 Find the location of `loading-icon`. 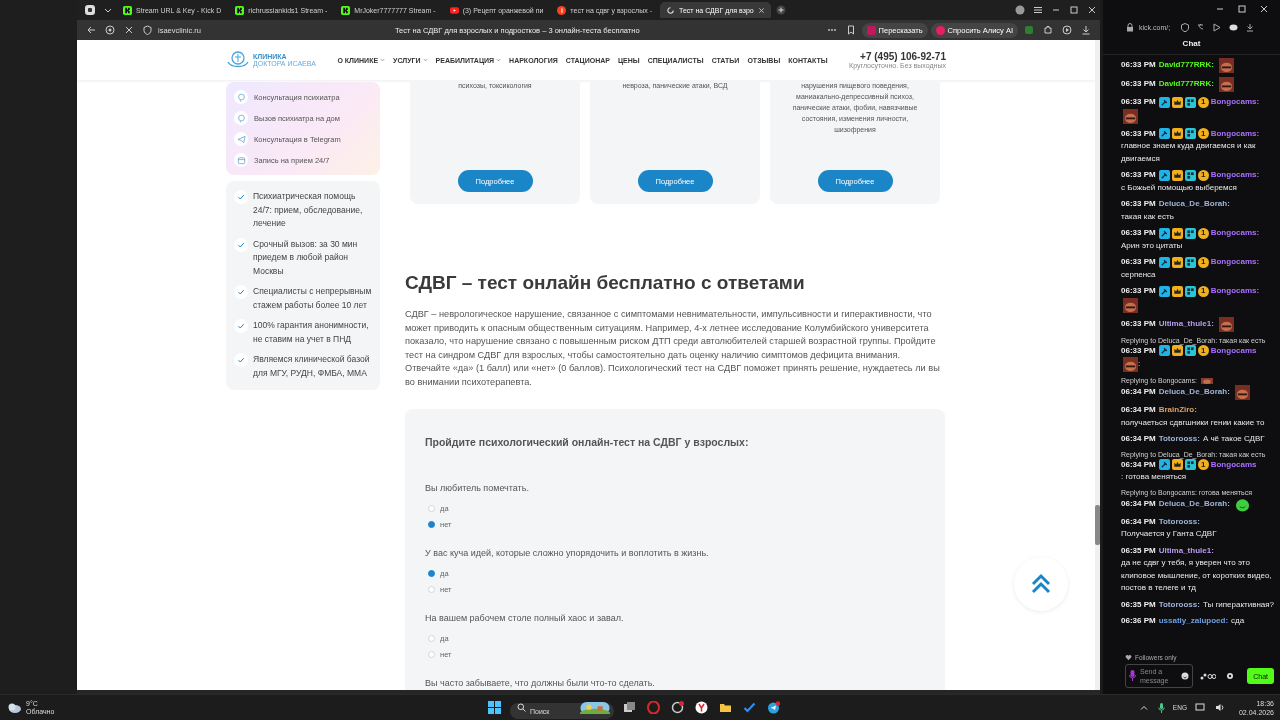

loading-icon is located at coordinates (670, 10).